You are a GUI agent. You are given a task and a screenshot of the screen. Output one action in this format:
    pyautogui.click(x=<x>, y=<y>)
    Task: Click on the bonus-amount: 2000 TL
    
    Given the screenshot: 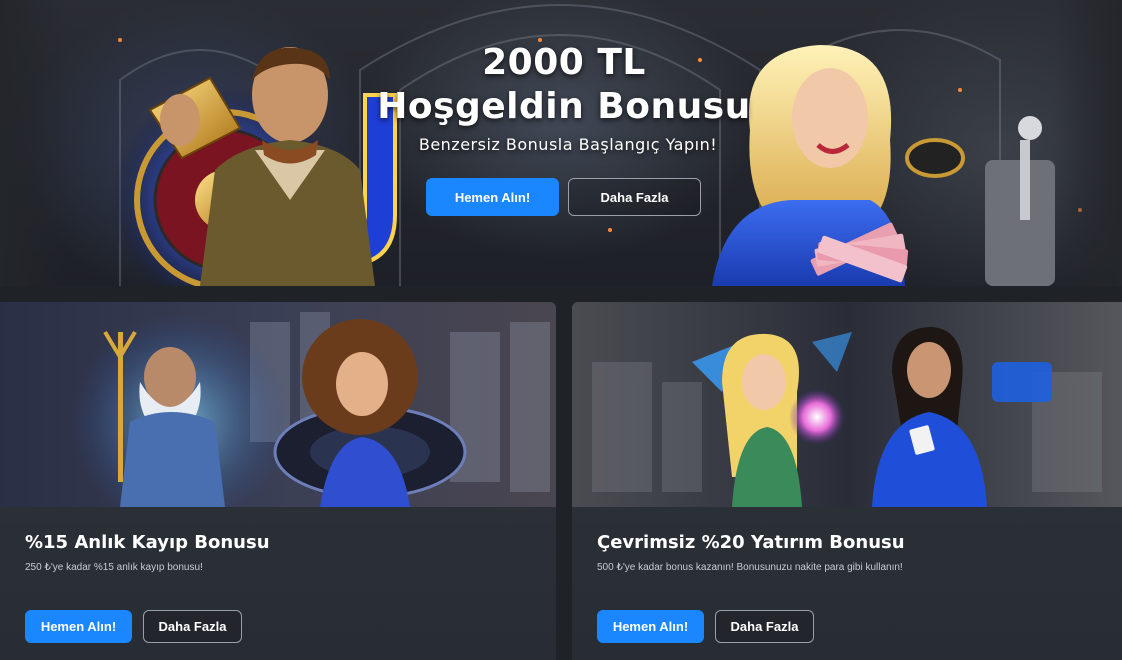 What is the action you would take?
    pyautogui.click(x=564, y=62)
    